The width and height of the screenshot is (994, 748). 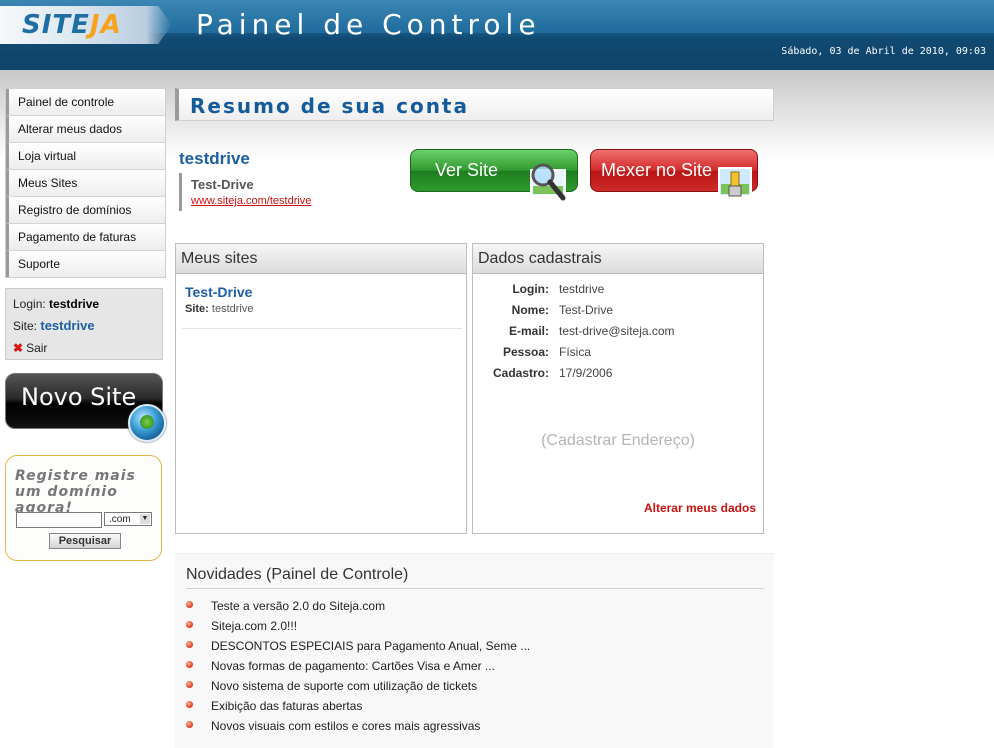 I want to click on paint-icon, so click(x=735, y=182).